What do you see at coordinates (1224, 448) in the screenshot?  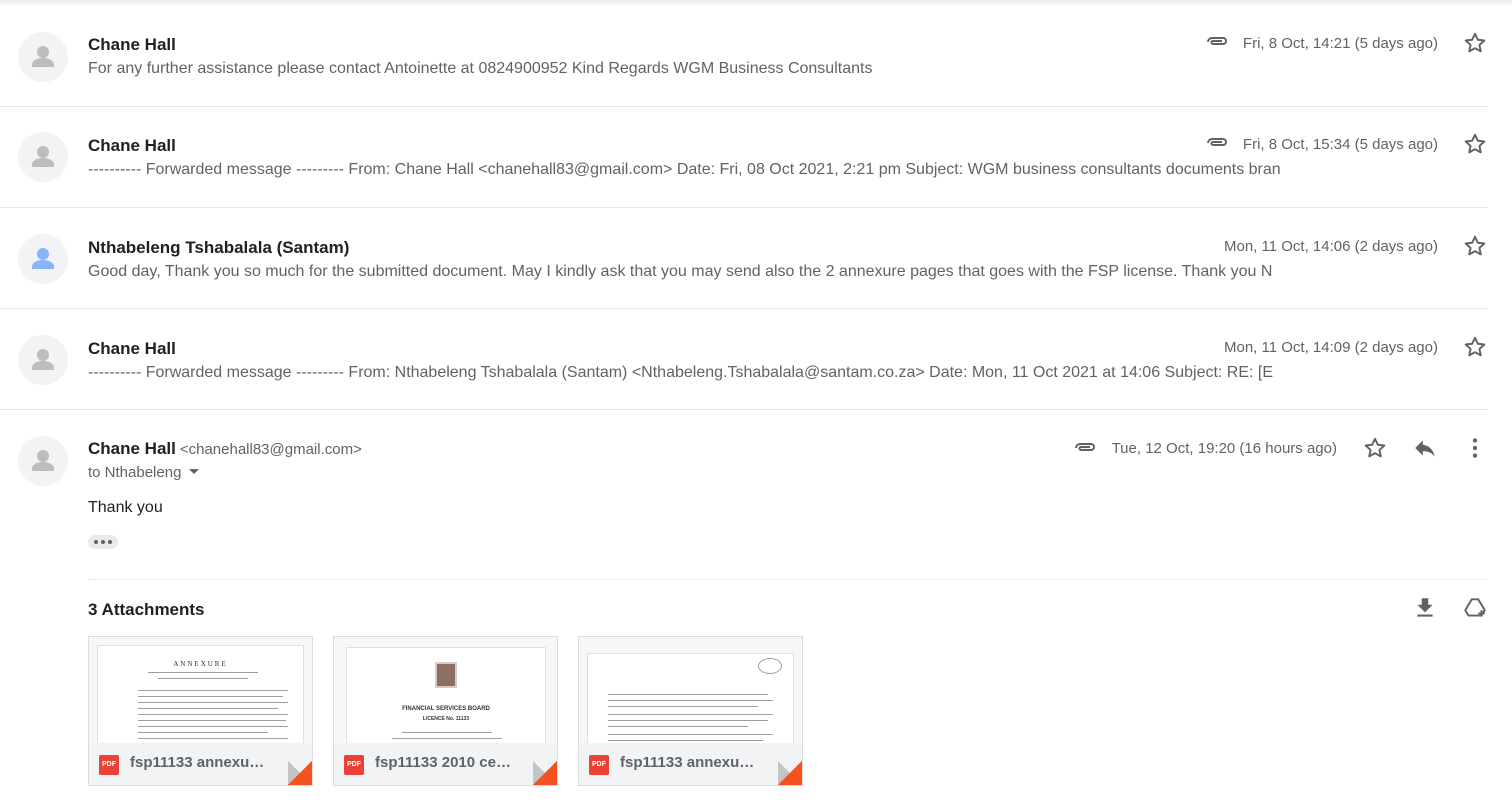 I see `message-date: Tue, 12 Oct, 19:20 (16 hours ago)` at bounding box center [1224, 448].